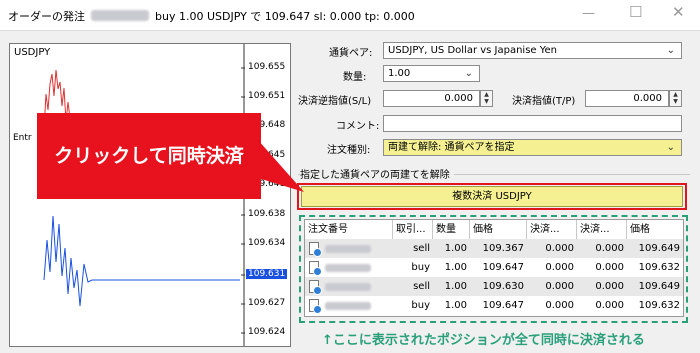 The width and height of the screenshot is (700, 353). I want to click on order-type-label: 注文種別:, so click(349, 150).